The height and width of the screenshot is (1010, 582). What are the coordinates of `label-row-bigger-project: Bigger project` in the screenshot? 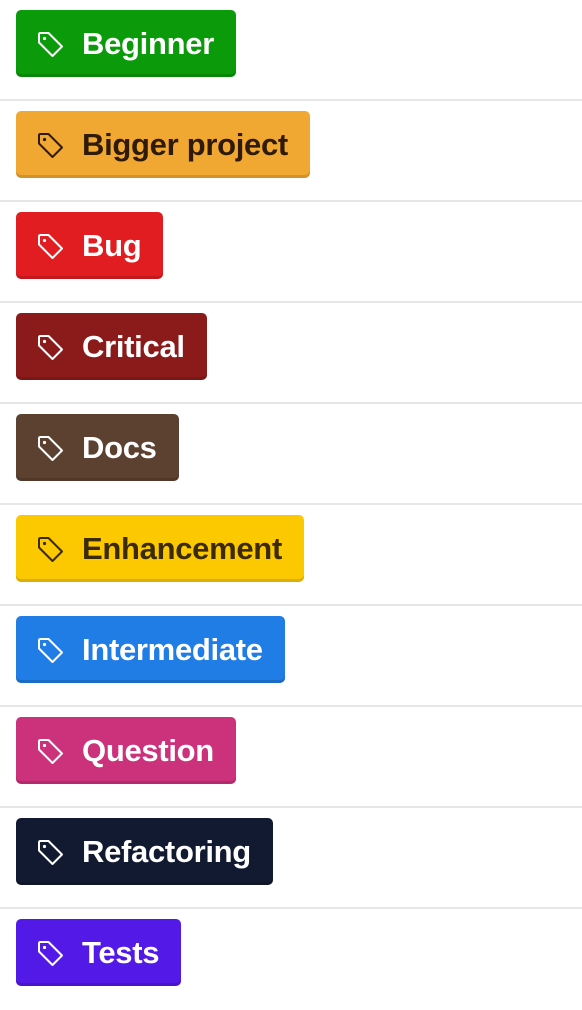 It's located at (291, 151).